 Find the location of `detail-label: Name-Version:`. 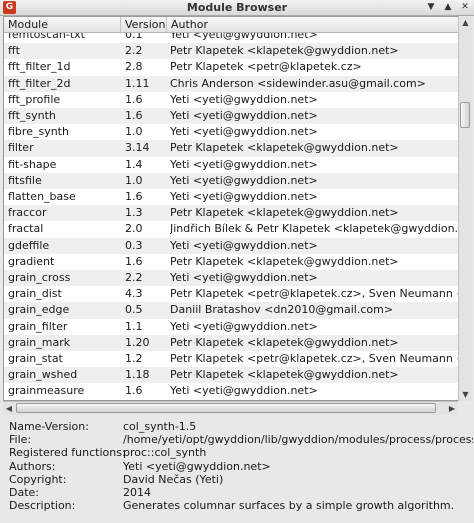

detail-label: Name-Version: is located at coordinates (49, 426).